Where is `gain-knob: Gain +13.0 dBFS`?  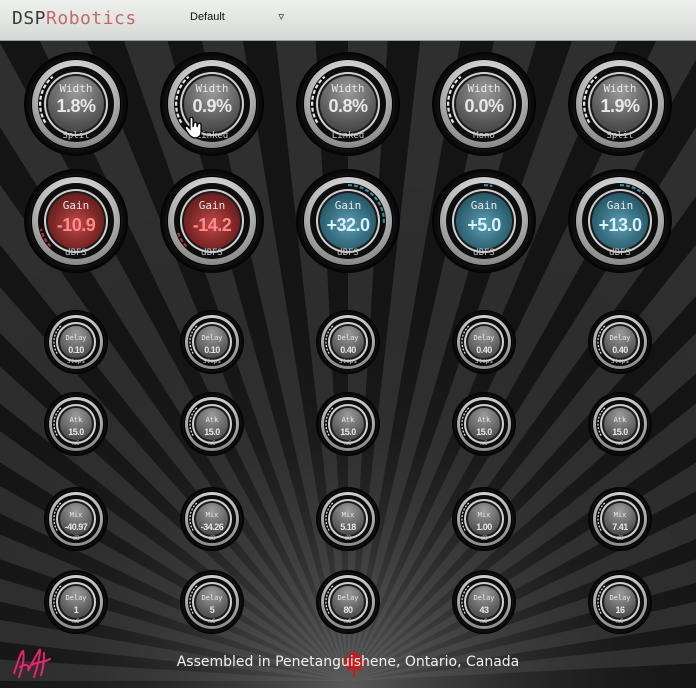
gain-knob: Gain +13.0 dBFS is located at coordinates (620, 221).